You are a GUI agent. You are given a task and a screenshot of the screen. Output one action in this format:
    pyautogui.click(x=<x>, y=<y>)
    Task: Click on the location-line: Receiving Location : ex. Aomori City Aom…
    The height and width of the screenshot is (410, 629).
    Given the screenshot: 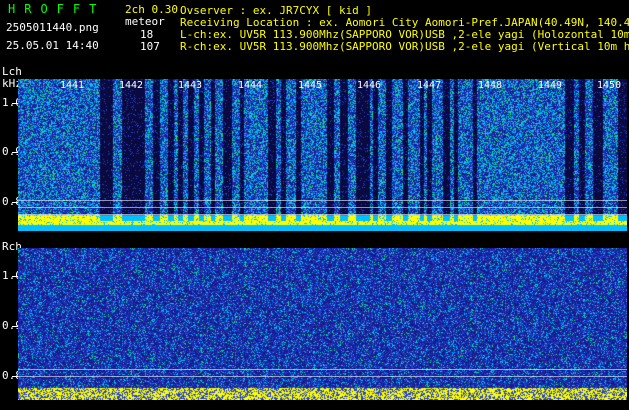 What is the action you would take?
    pyautogui.click(x=404, y=22)
    